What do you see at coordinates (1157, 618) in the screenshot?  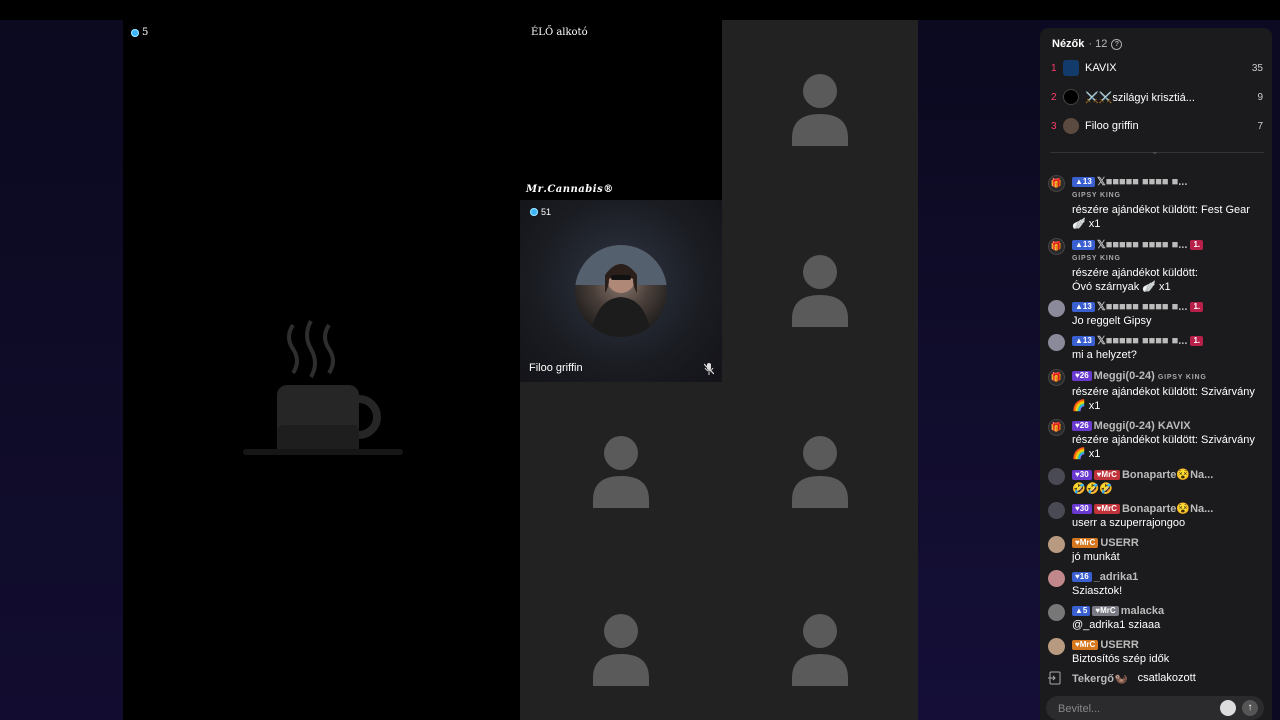 I see `chat-message: ▲5 ♥MrC malacka @_adrika1 sziaaa` at bounding box center [1157, 618].